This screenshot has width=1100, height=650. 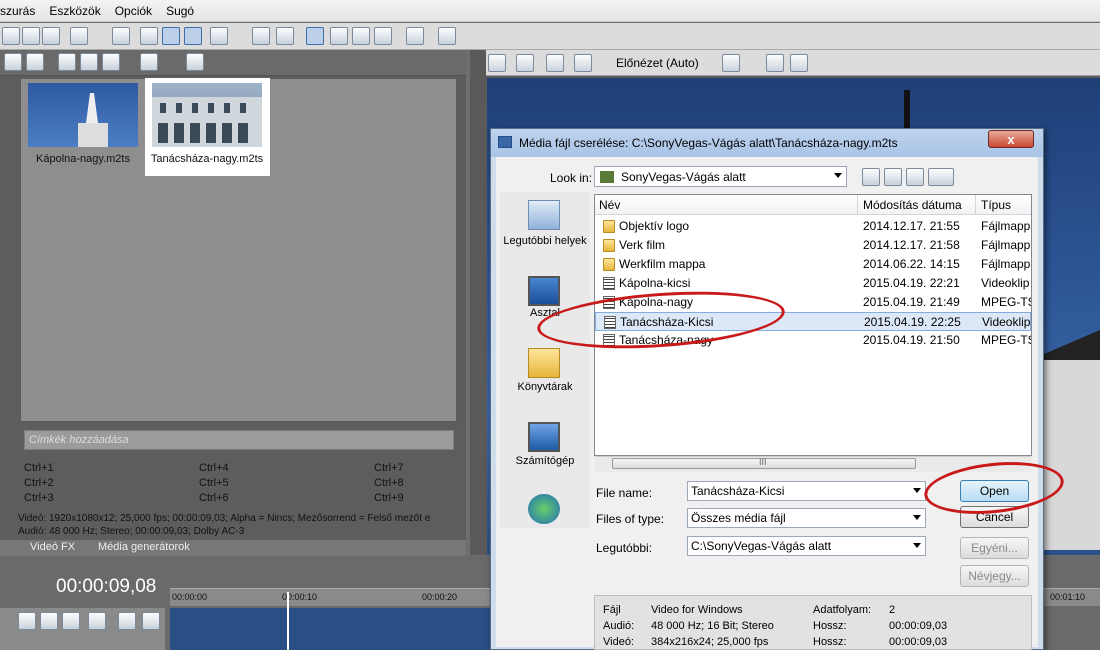 What do you see at coordinates (764, 463) in the screenshot?
I see `scrollbar-thumb: III` at bounding box center [764, 463].